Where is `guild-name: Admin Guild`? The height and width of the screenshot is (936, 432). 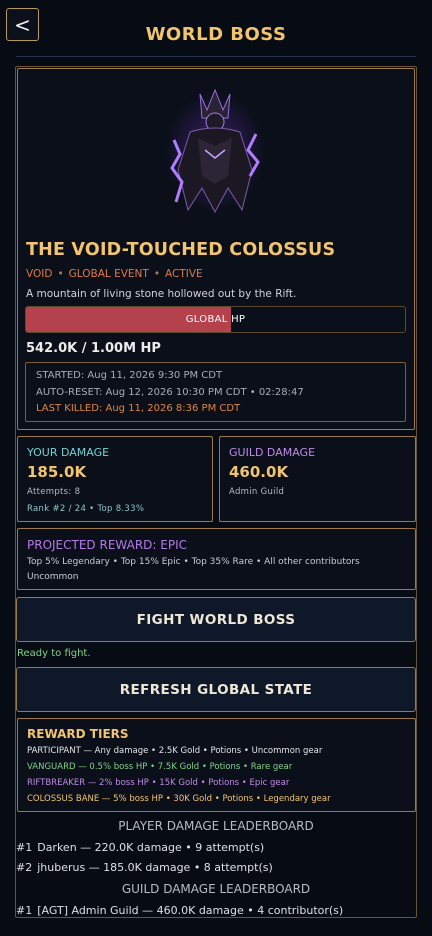
guild-name: Admin Guild is located at coordinates (257, 492).